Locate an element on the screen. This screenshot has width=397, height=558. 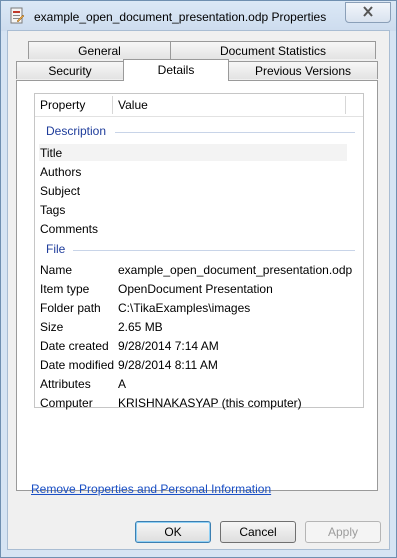
row-value-folder-path: C:\TikaExamples\images is located at coordinates (184, 308).